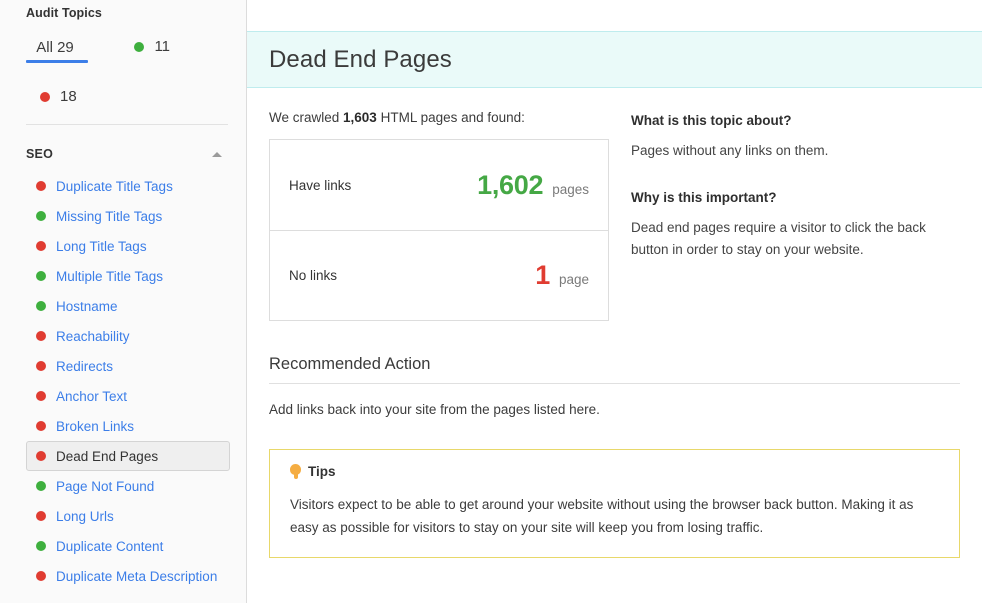 This screenshot has width=982, height=603. What do you see at coordinates (123, 81) in the screenshot?
I see `status-filter-tabs: All 29 11 18` at bounding box center [123, 81].